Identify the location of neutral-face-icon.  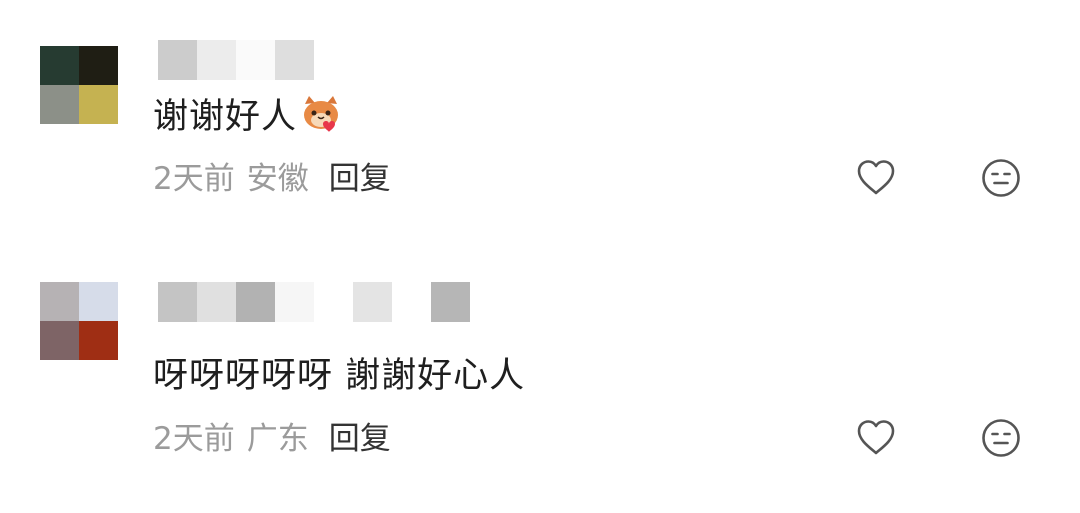
(1001, 438).